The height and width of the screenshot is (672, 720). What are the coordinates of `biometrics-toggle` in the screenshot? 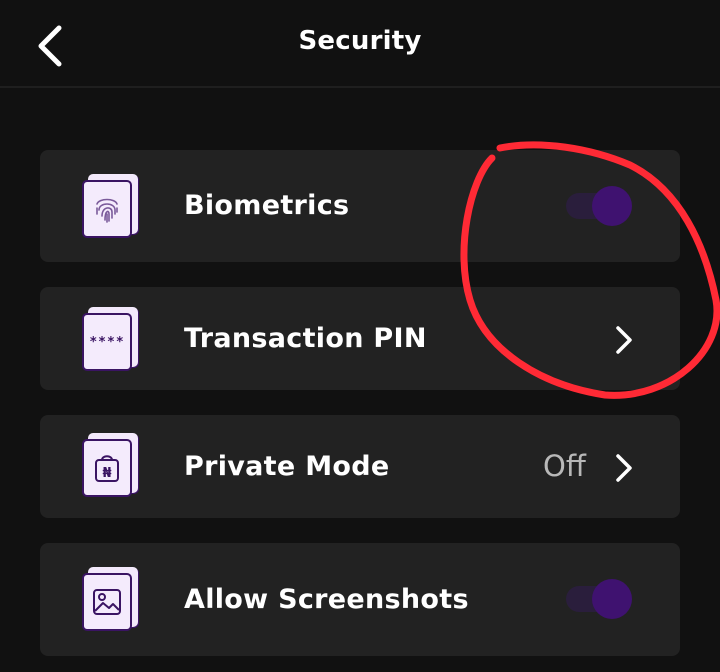 It's located at (600, 206).